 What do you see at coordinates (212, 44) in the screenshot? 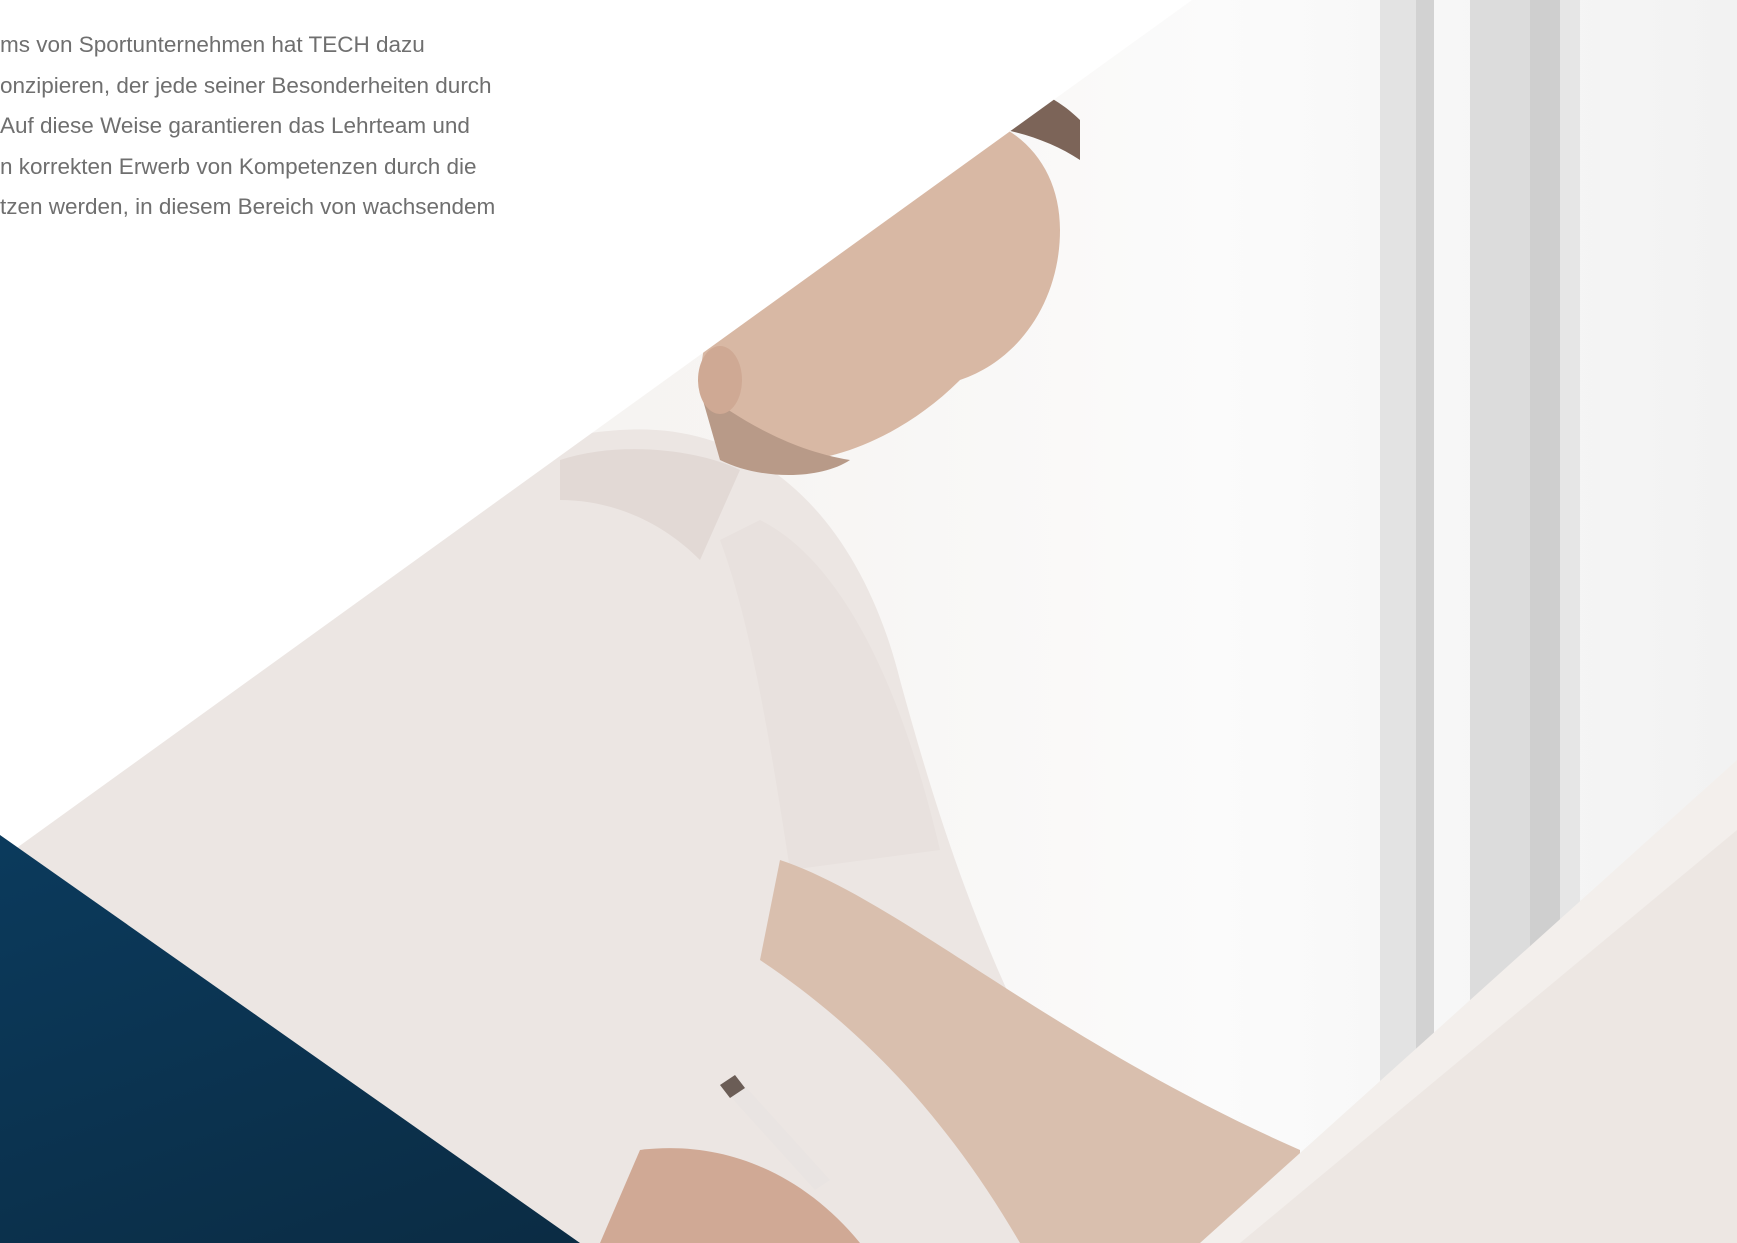
I see `paragraph-line: ms von Sportunternehmen hat TECH dazu` at bounding box center [212, 44].